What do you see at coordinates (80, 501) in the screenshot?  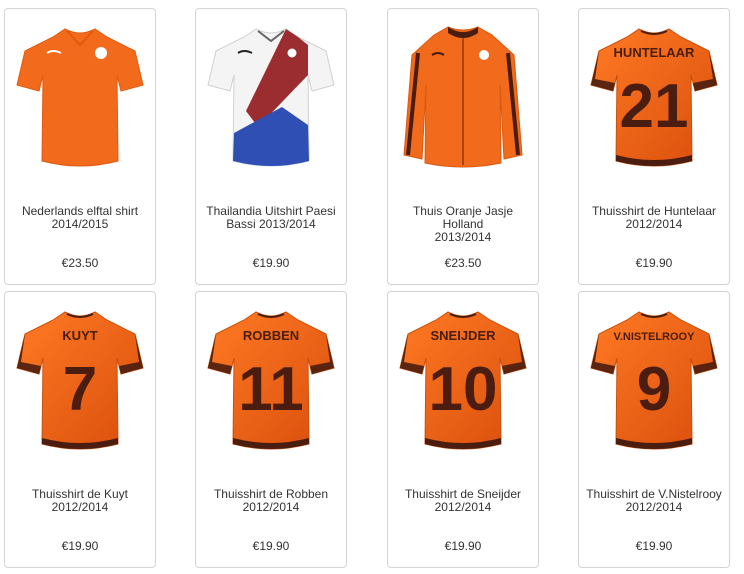 I see `product-name: Thuisshirt de Kuyt 2012/2014` at bounding box center [80, 501].